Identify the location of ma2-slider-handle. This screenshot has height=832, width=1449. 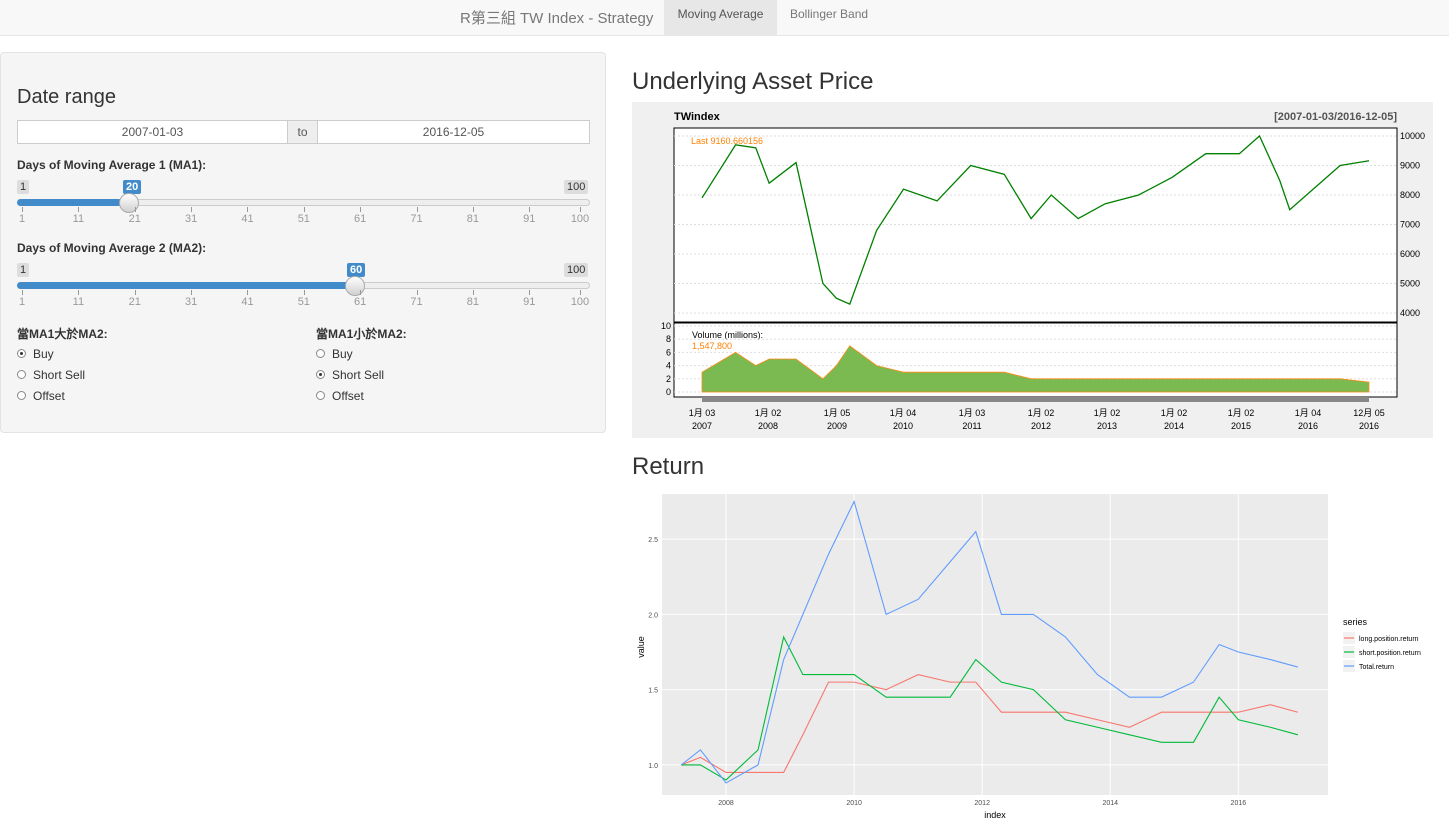
(354, 286).